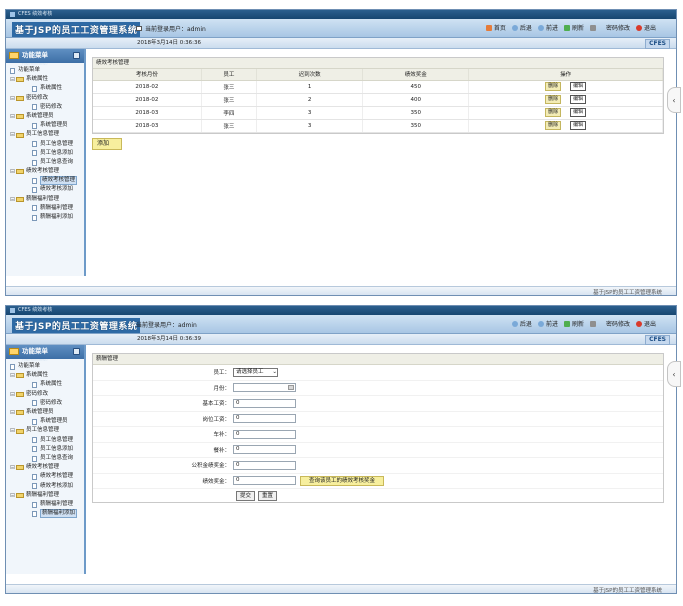 The image size is (683, 606). I want to click on car-allowance-input: 0, so click(264, 434).